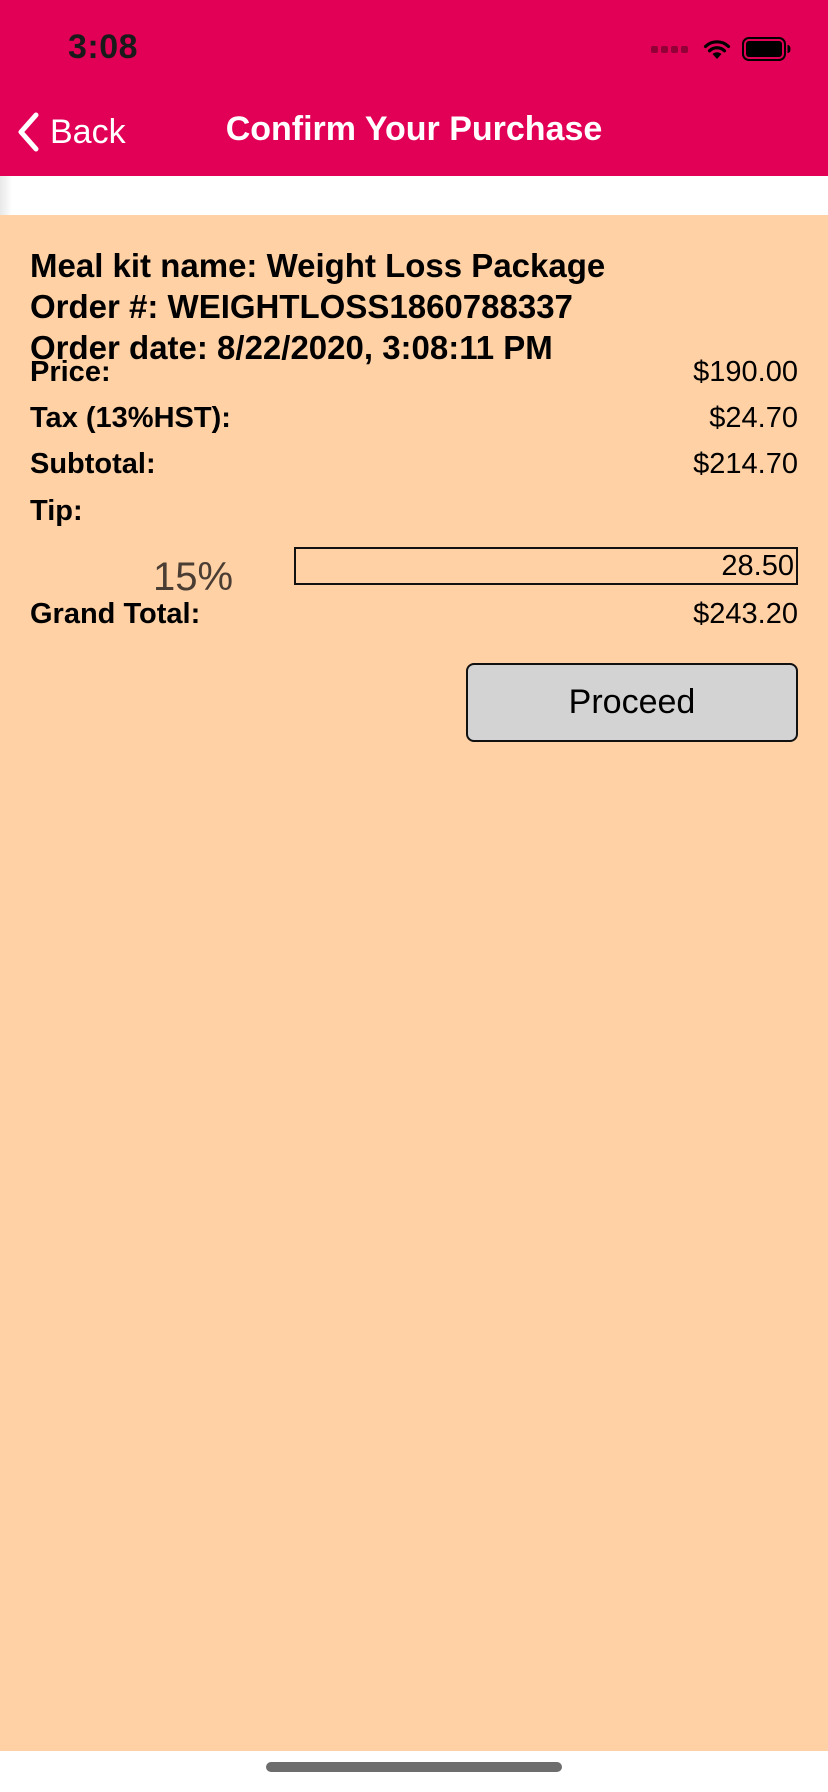 This screenshot has height=1792, width=828. Describe the element at coordinates (318, 265) in the screenshot. I see `meal-kit-name: Meal kit name: Weight Loss Package` at that location.